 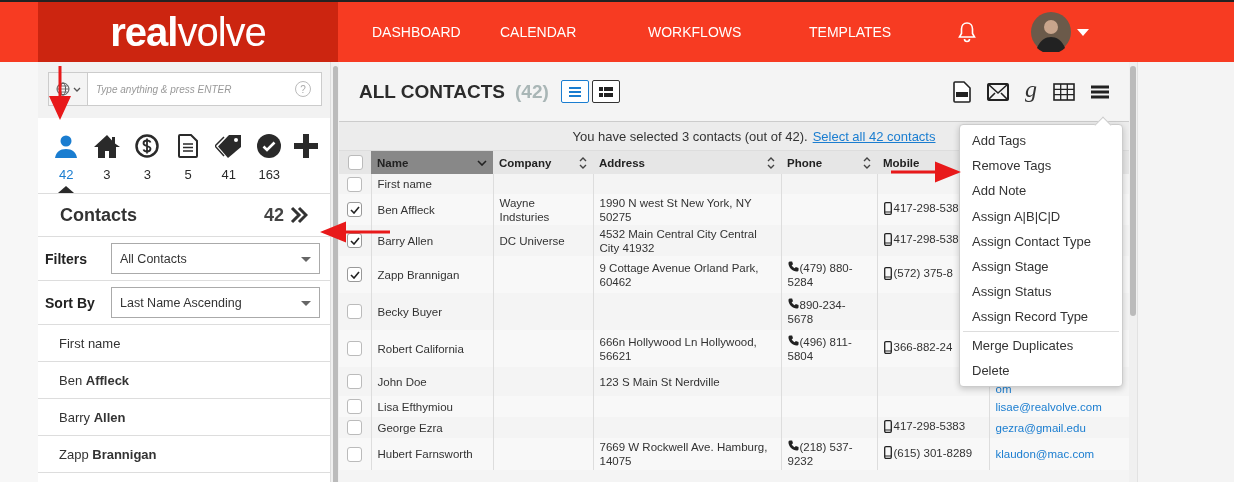 I want to click on section-count: 42, so click(x=273, y=215).